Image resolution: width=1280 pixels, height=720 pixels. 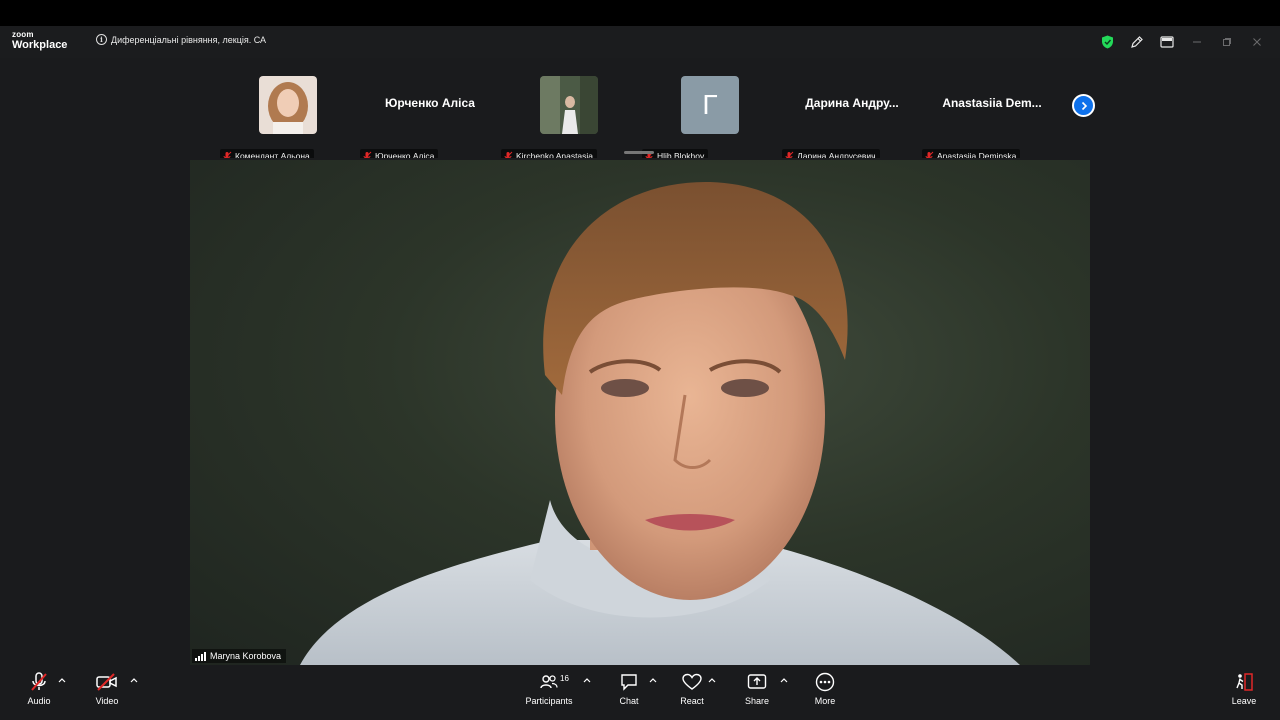 What do you see at coordinates (640, 13) in the screenshot?
I see `letterbox-top` at bounding box center [640, 13].